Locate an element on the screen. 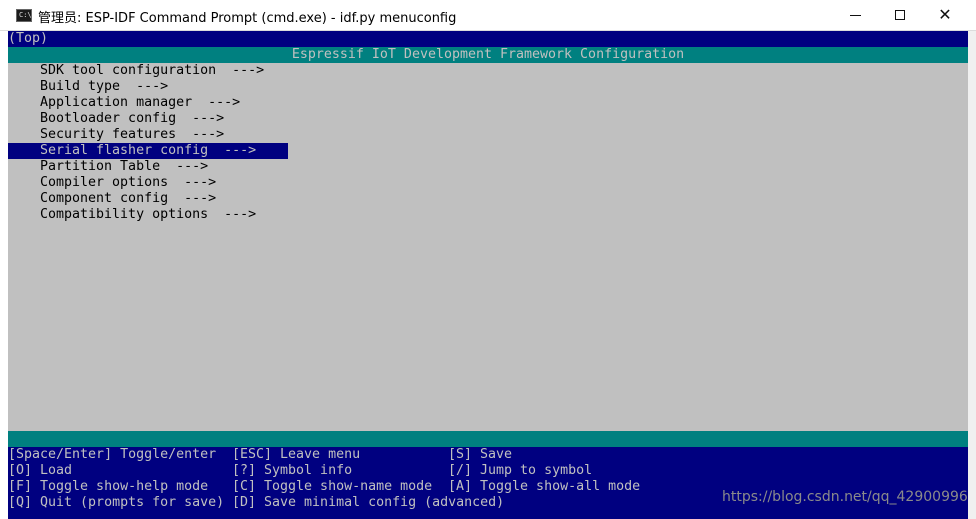 The height and width of the screenshot is (519, 976). csdn-watermark: https://blog.csdn.net/qq_42900996 is located at coordinates (845, 497).